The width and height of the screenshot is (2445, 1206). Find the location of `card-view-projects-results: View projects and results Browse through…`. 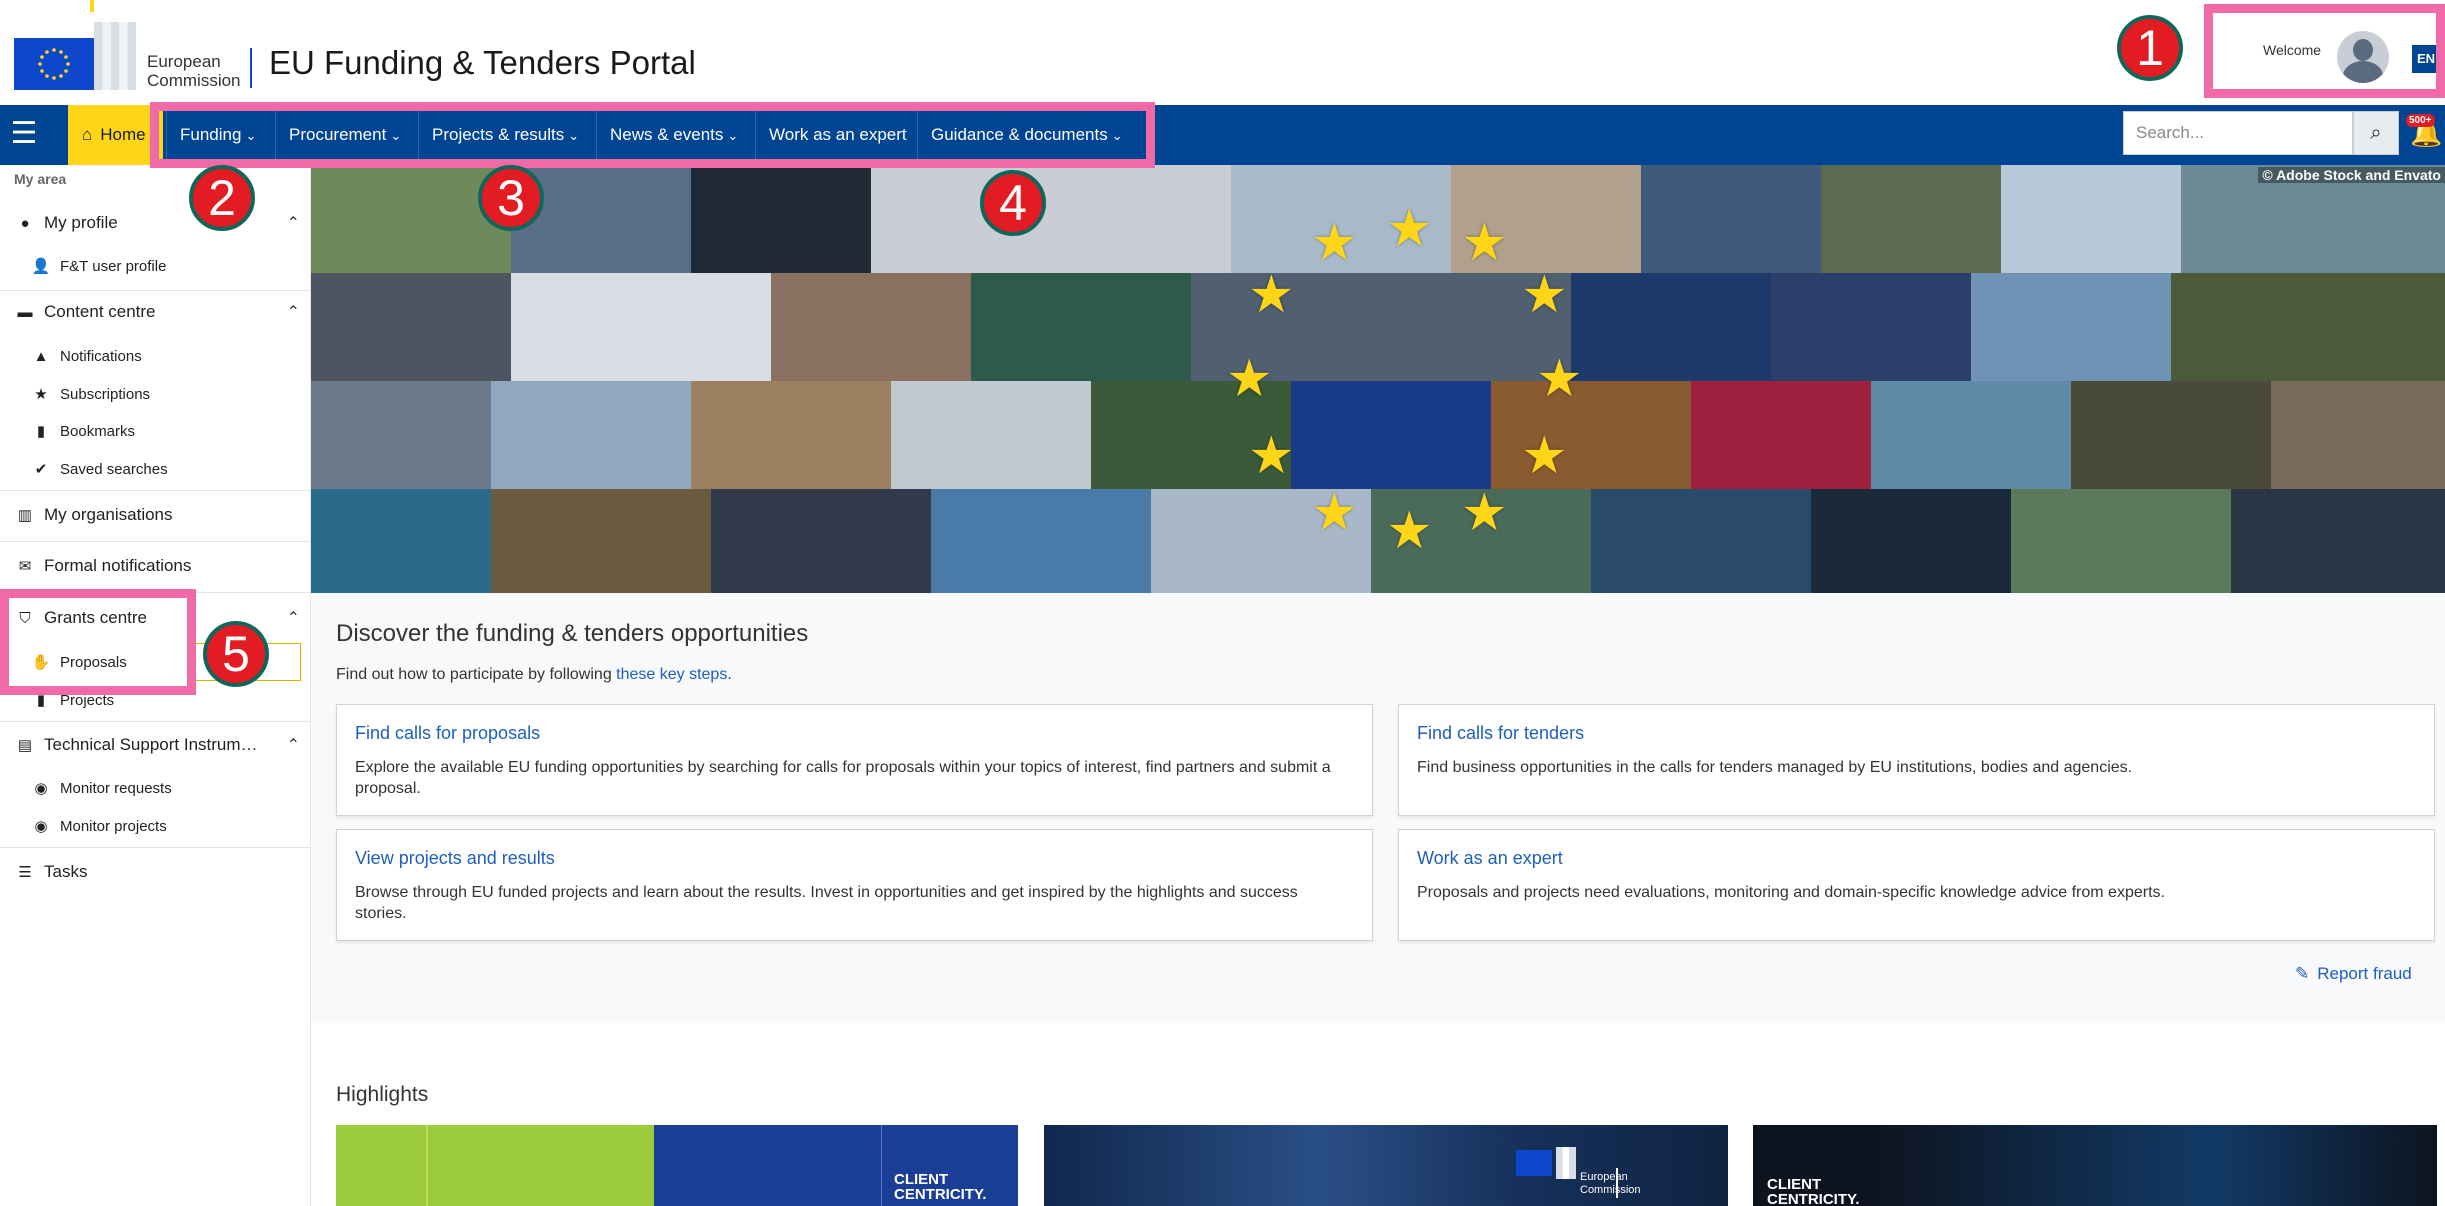

card-view-projects-results: View projects and results Browse through… is located at coordinates (854, 885).